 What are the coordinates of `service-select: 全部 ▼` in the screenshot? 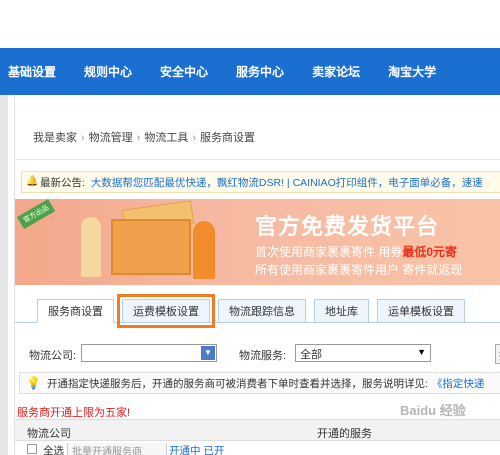 It's located at (363, 353).